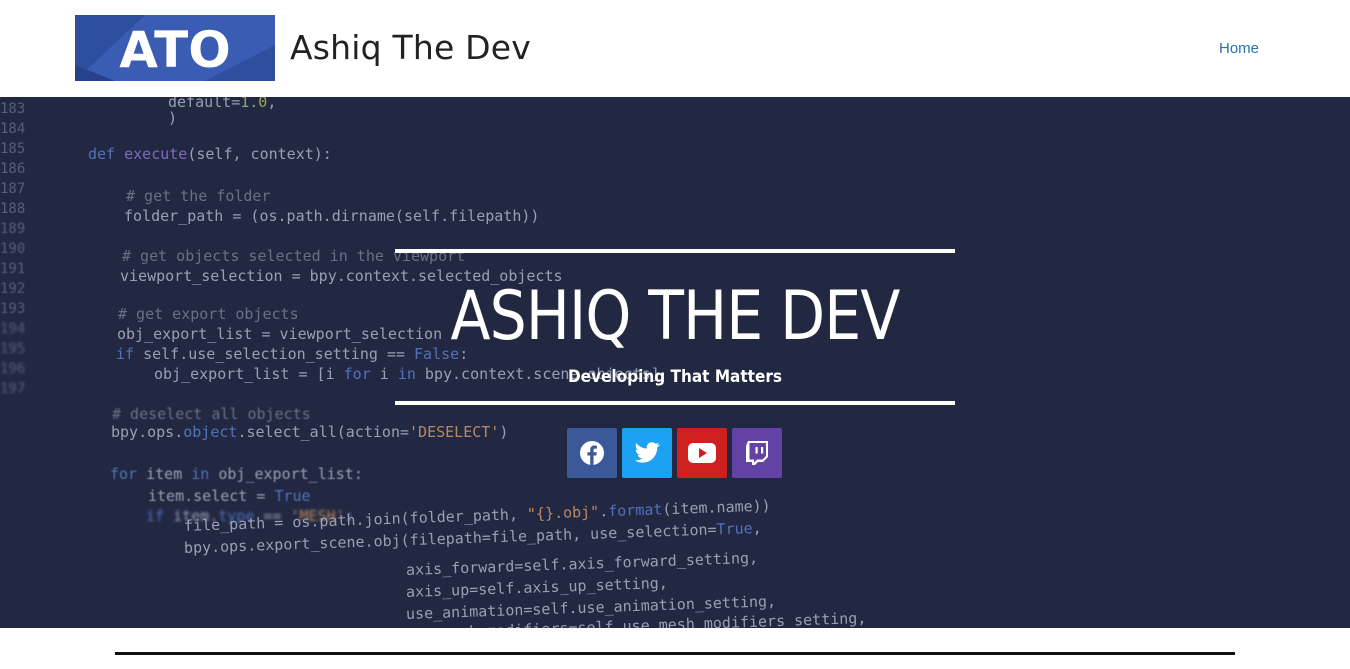 Image resolution: width=1350 pixels, height=669 pixels. I want to click on logo-text: ATO, so click(174, 50).